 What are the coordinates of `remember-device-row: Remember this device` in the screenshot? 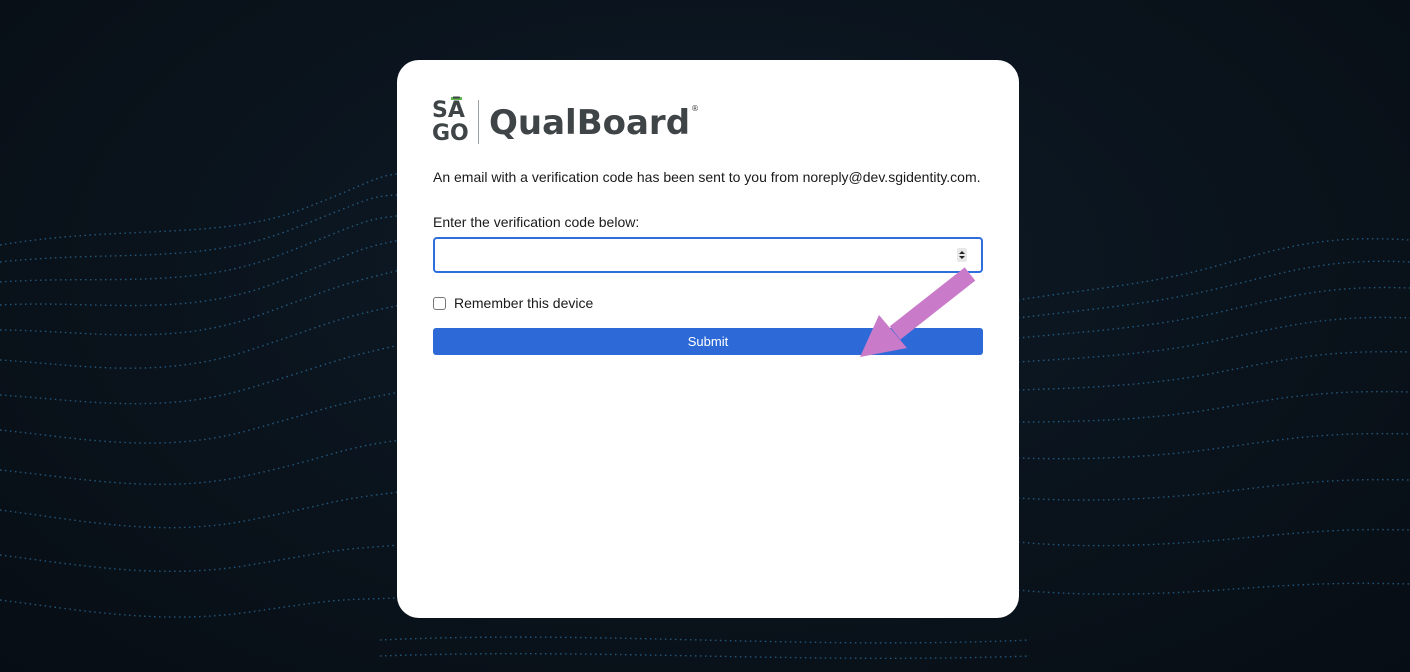 It's located at (513, 303).